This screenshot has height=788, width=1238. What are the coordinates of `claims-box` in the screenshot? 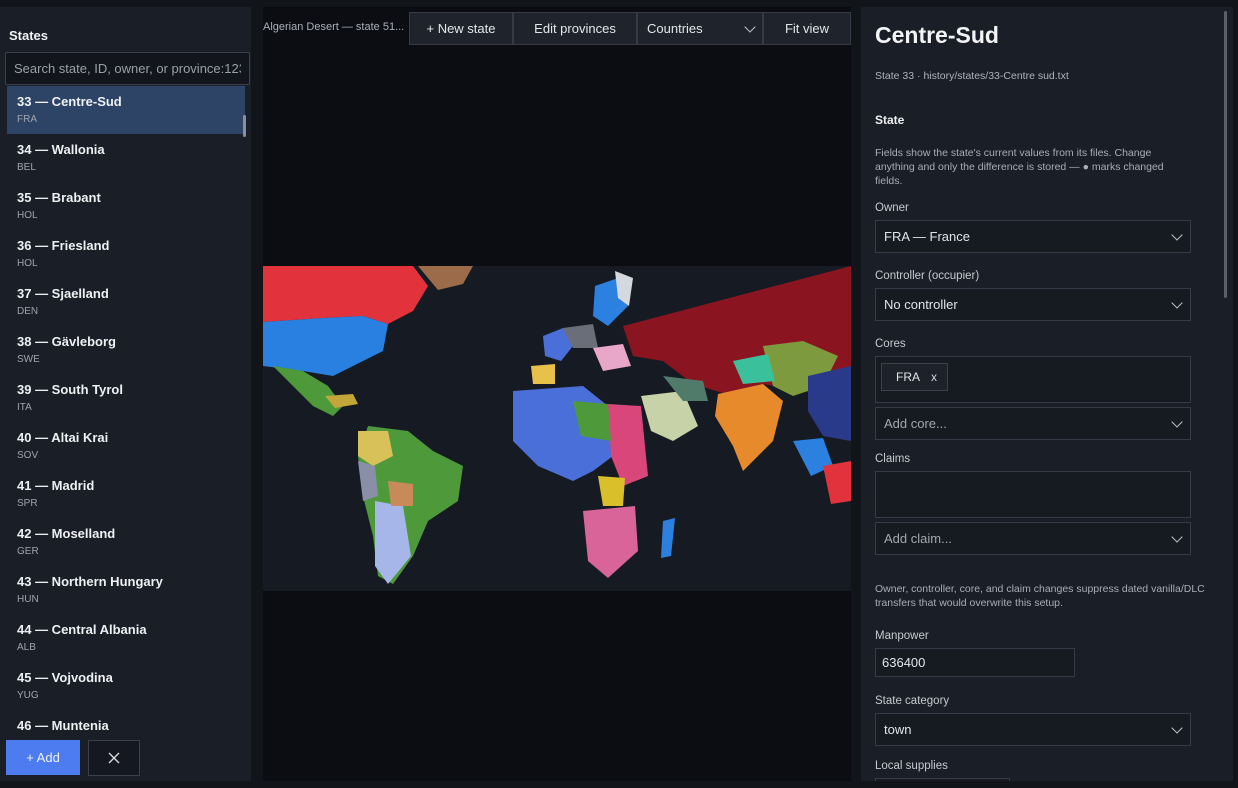 It's located at (1033, 494).